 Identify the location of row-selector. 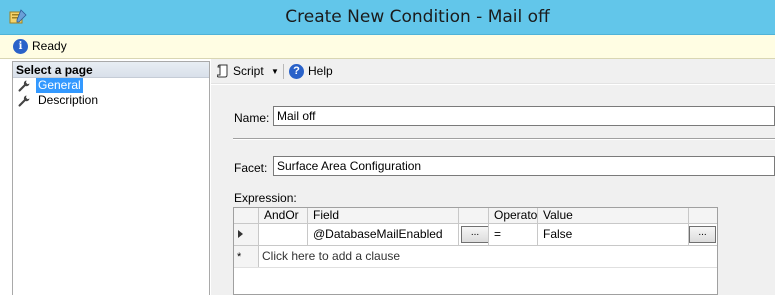
(246, 234).